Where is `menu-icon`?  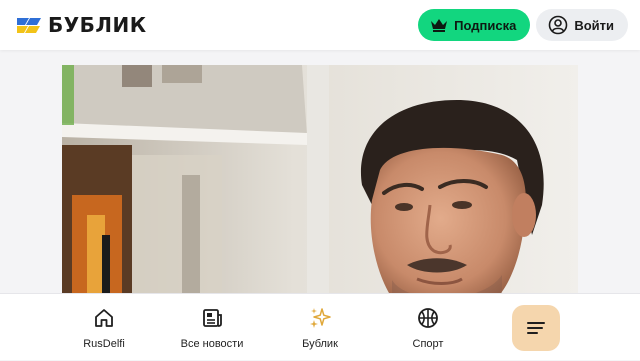 menu-icon is located at coordinates (536, 328).